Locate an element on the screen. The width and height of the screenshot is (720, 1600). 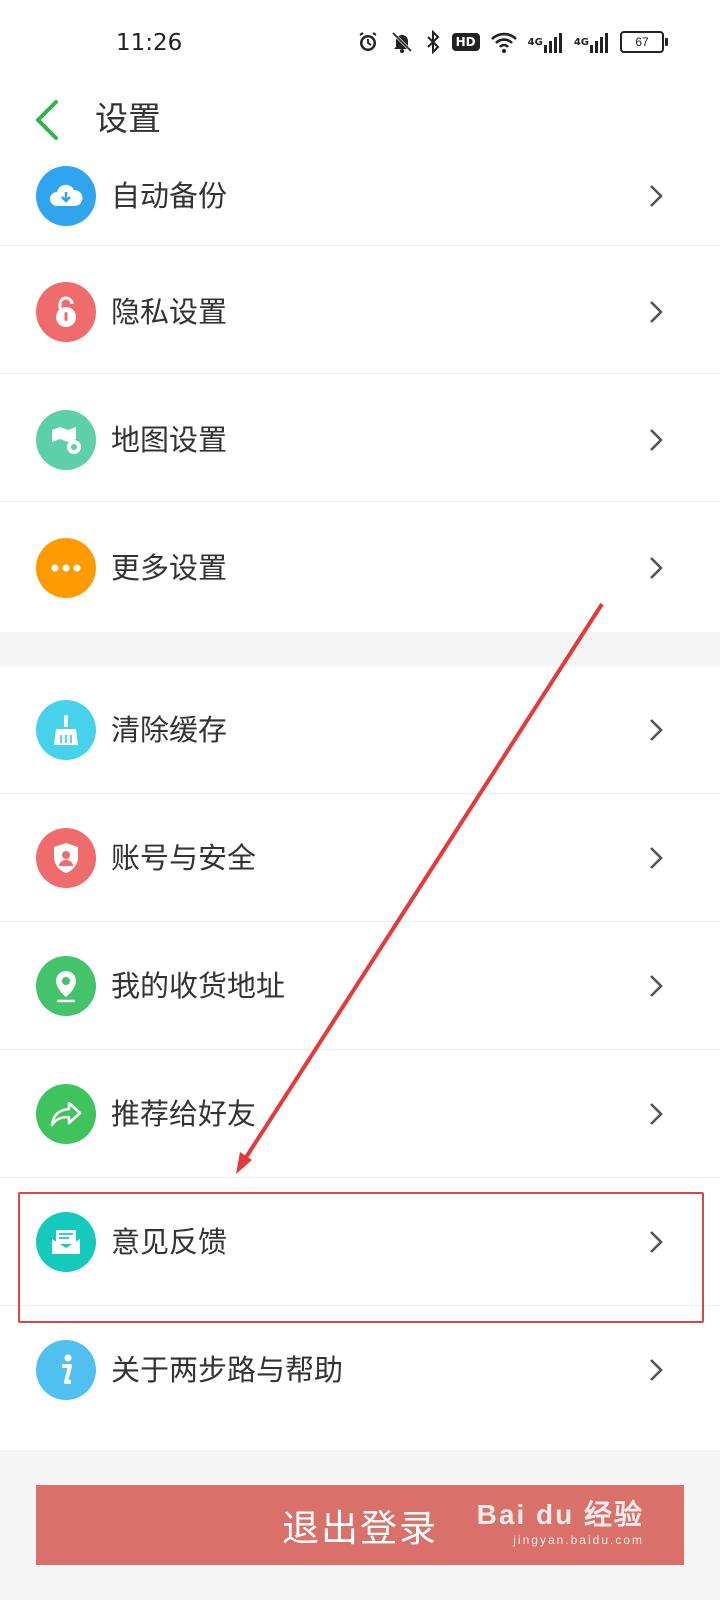
baidu-jingyan-watermark: Bai du 经验 jingyan.baidu.com is located at coordinates (560, 1523).